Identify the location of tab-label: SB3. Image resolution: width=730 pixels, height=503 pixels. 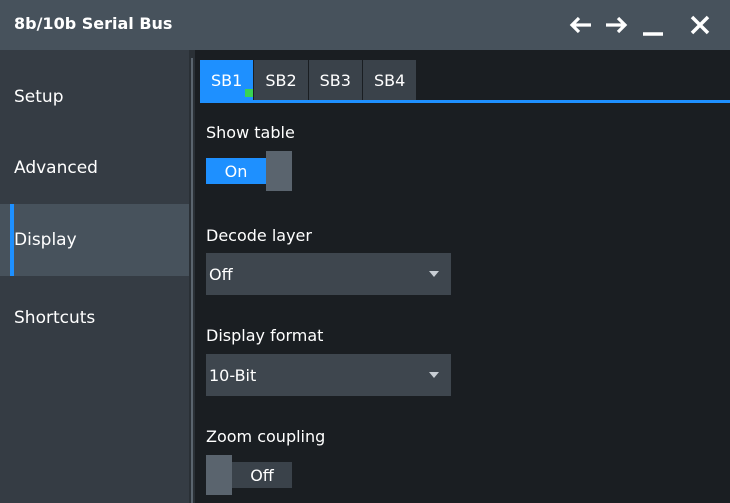
(335, 80).